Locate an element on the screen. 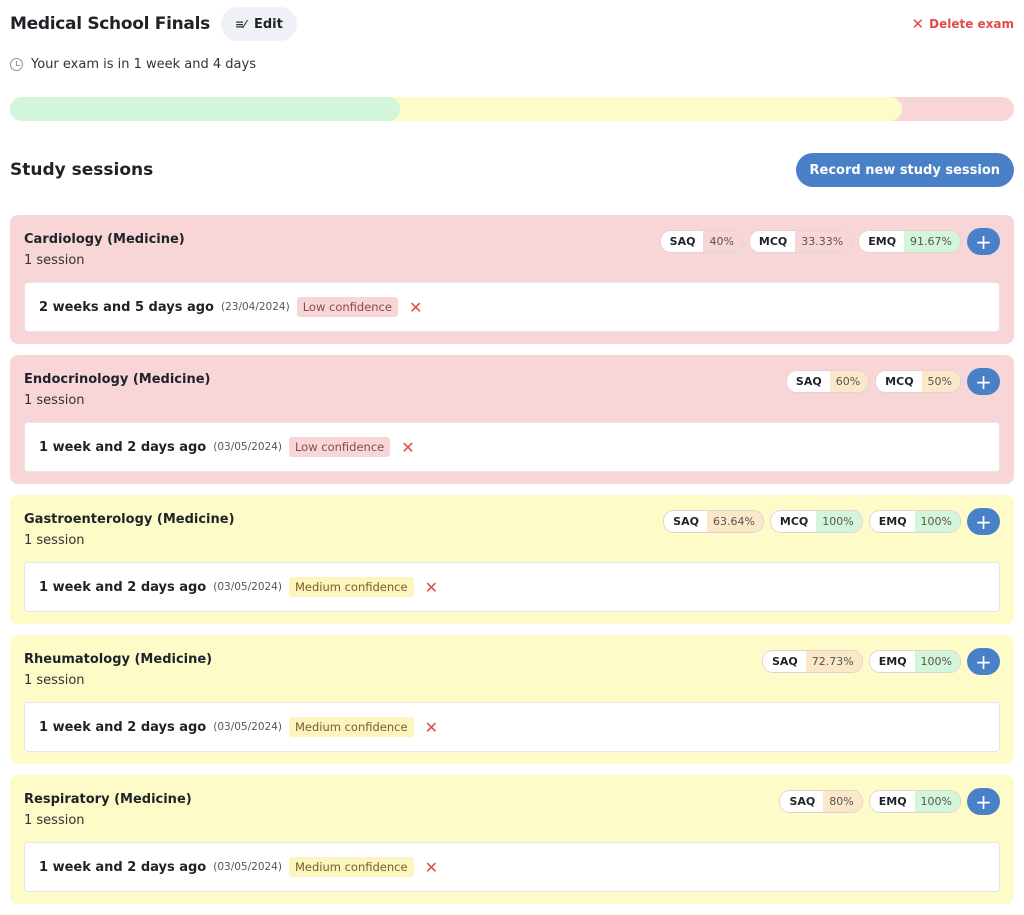 The width and height of the screenshot is (1024, 915). delete-label: Delete exam is located at coordinates (971, 24).